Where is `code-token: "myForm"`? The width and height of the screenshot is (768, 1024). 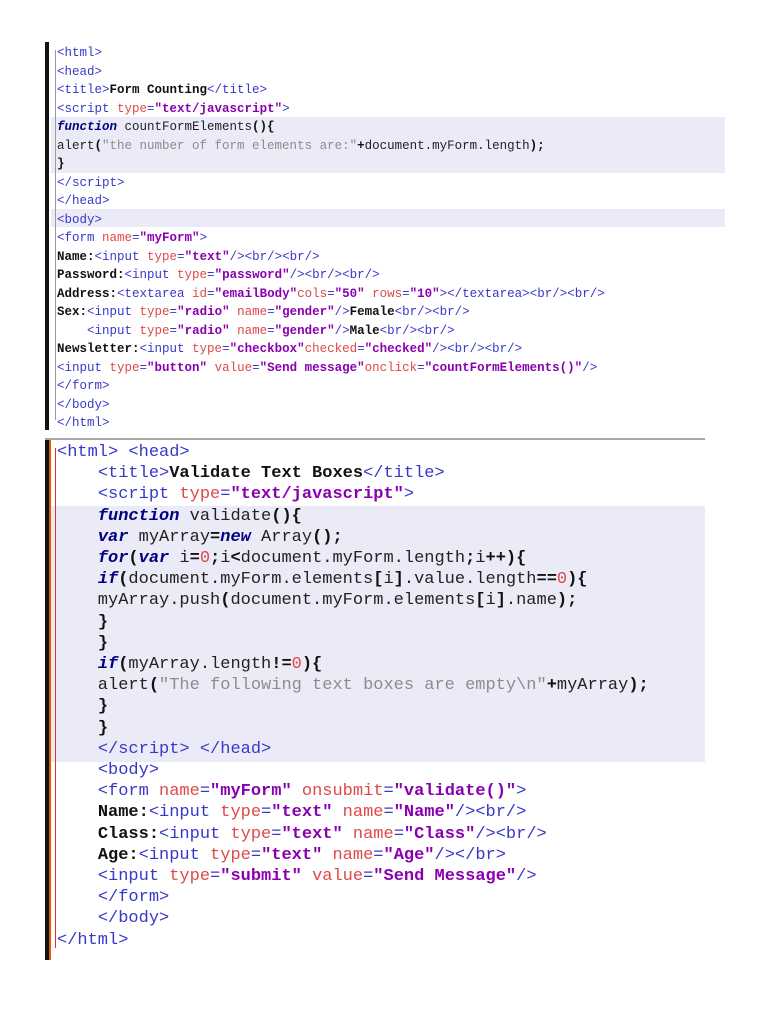 code-token: "myForm" is located at coordinates (169, 238).